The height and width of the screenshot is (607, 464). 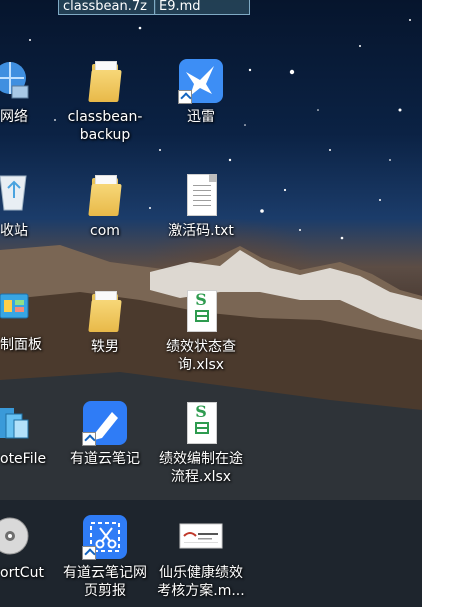 I want to click on icon-label: 绩效状态查 询.xlsx, so click(x=201, y=356).